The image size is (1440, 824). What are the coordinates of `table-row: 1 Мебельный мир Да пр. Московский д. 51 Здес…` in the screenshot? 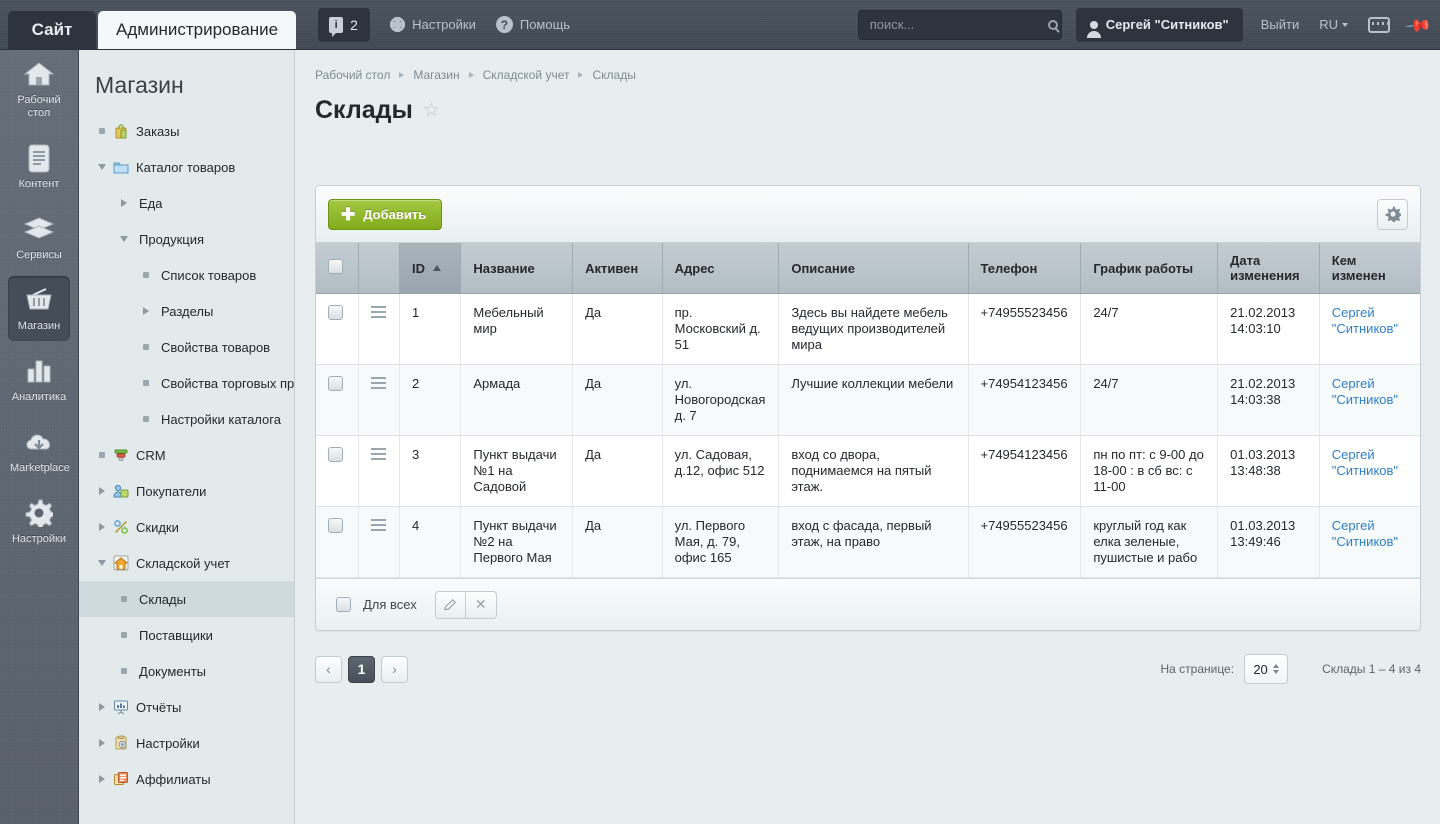 It's located at (868, 329).